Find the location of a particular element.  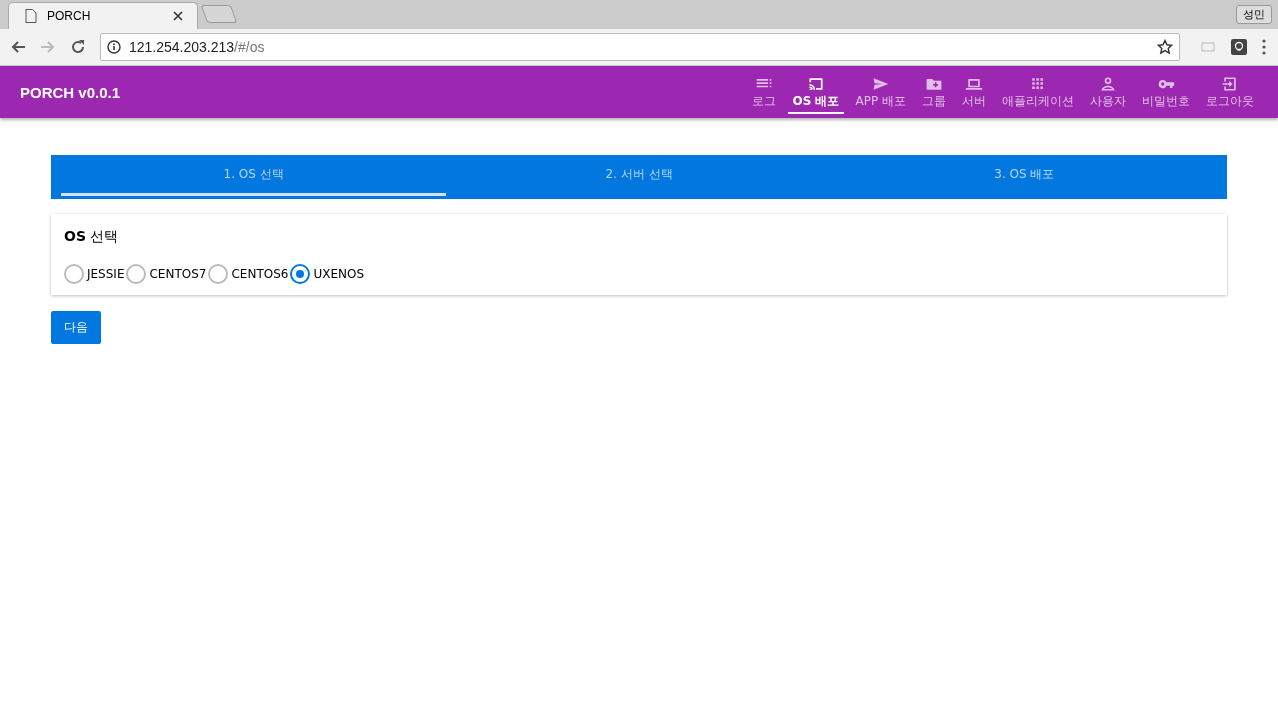

info-icon is located at coordinates (114, 47).